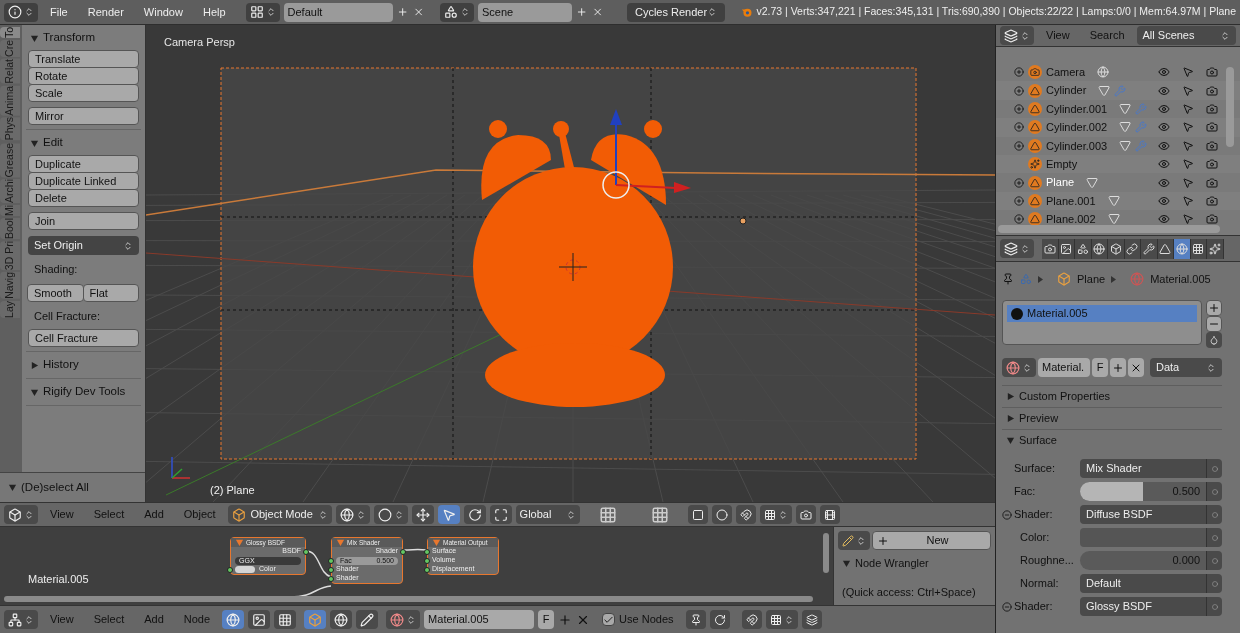  What do you see at coordinates (1039, 584) in the screenshot?
I see `property-label: Normal:` at bounding box center [1039, 584].